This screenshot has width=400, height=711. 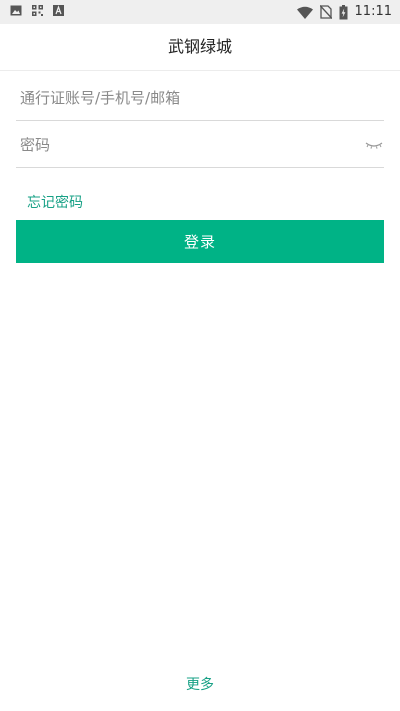 What do you see at coordinates (58, 10) in the screenshot?
I see `text-a-icon` at bounding box center [58, 10].